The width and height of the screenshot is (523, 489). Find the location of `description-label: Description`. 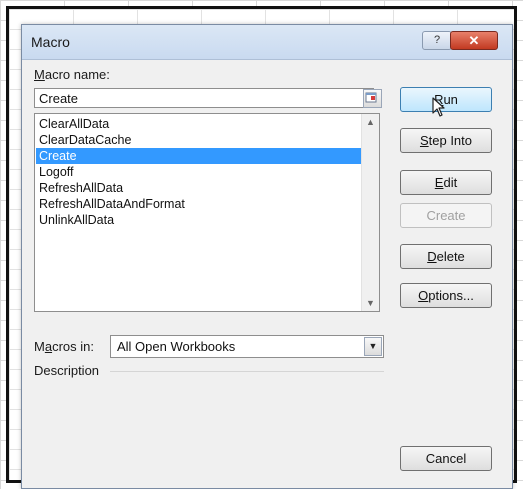

description-label: Description is located at coordinates (67, 370).